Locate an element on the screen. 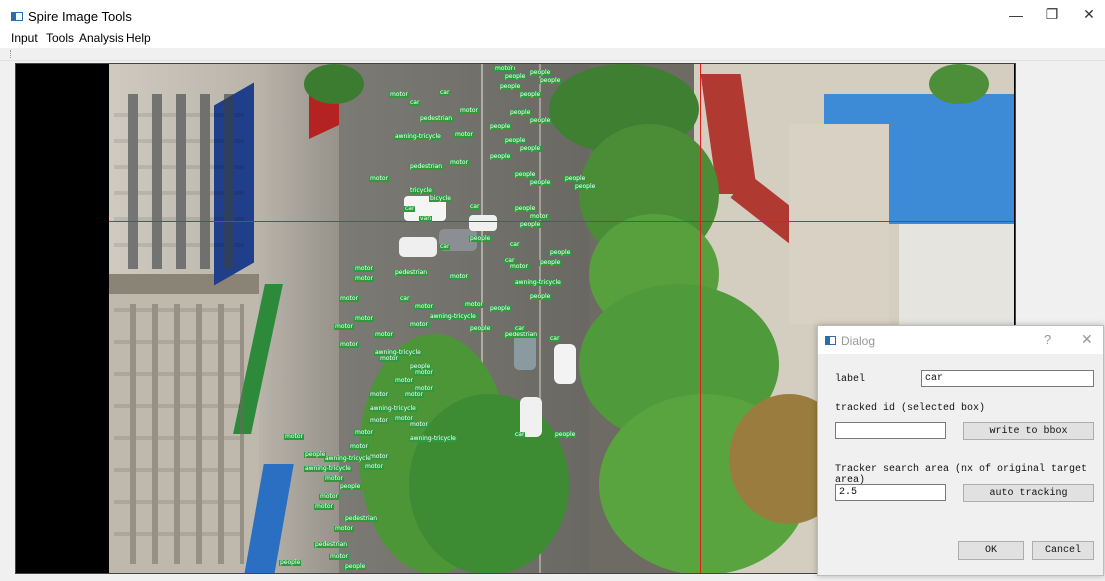 The image size is (1105, 581). menu-analysis: Analysis is located at coordinates (101, 38).